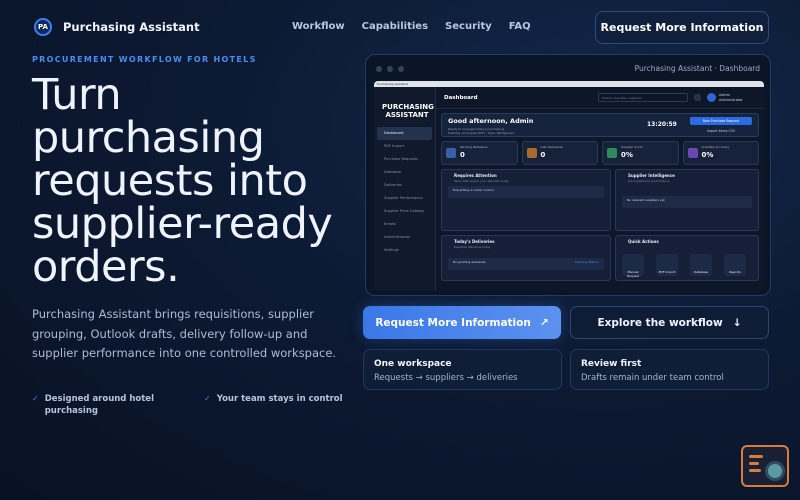 This screenshot has width=800, height=500. I want to click on help-chat-icon, so click(765, 466).